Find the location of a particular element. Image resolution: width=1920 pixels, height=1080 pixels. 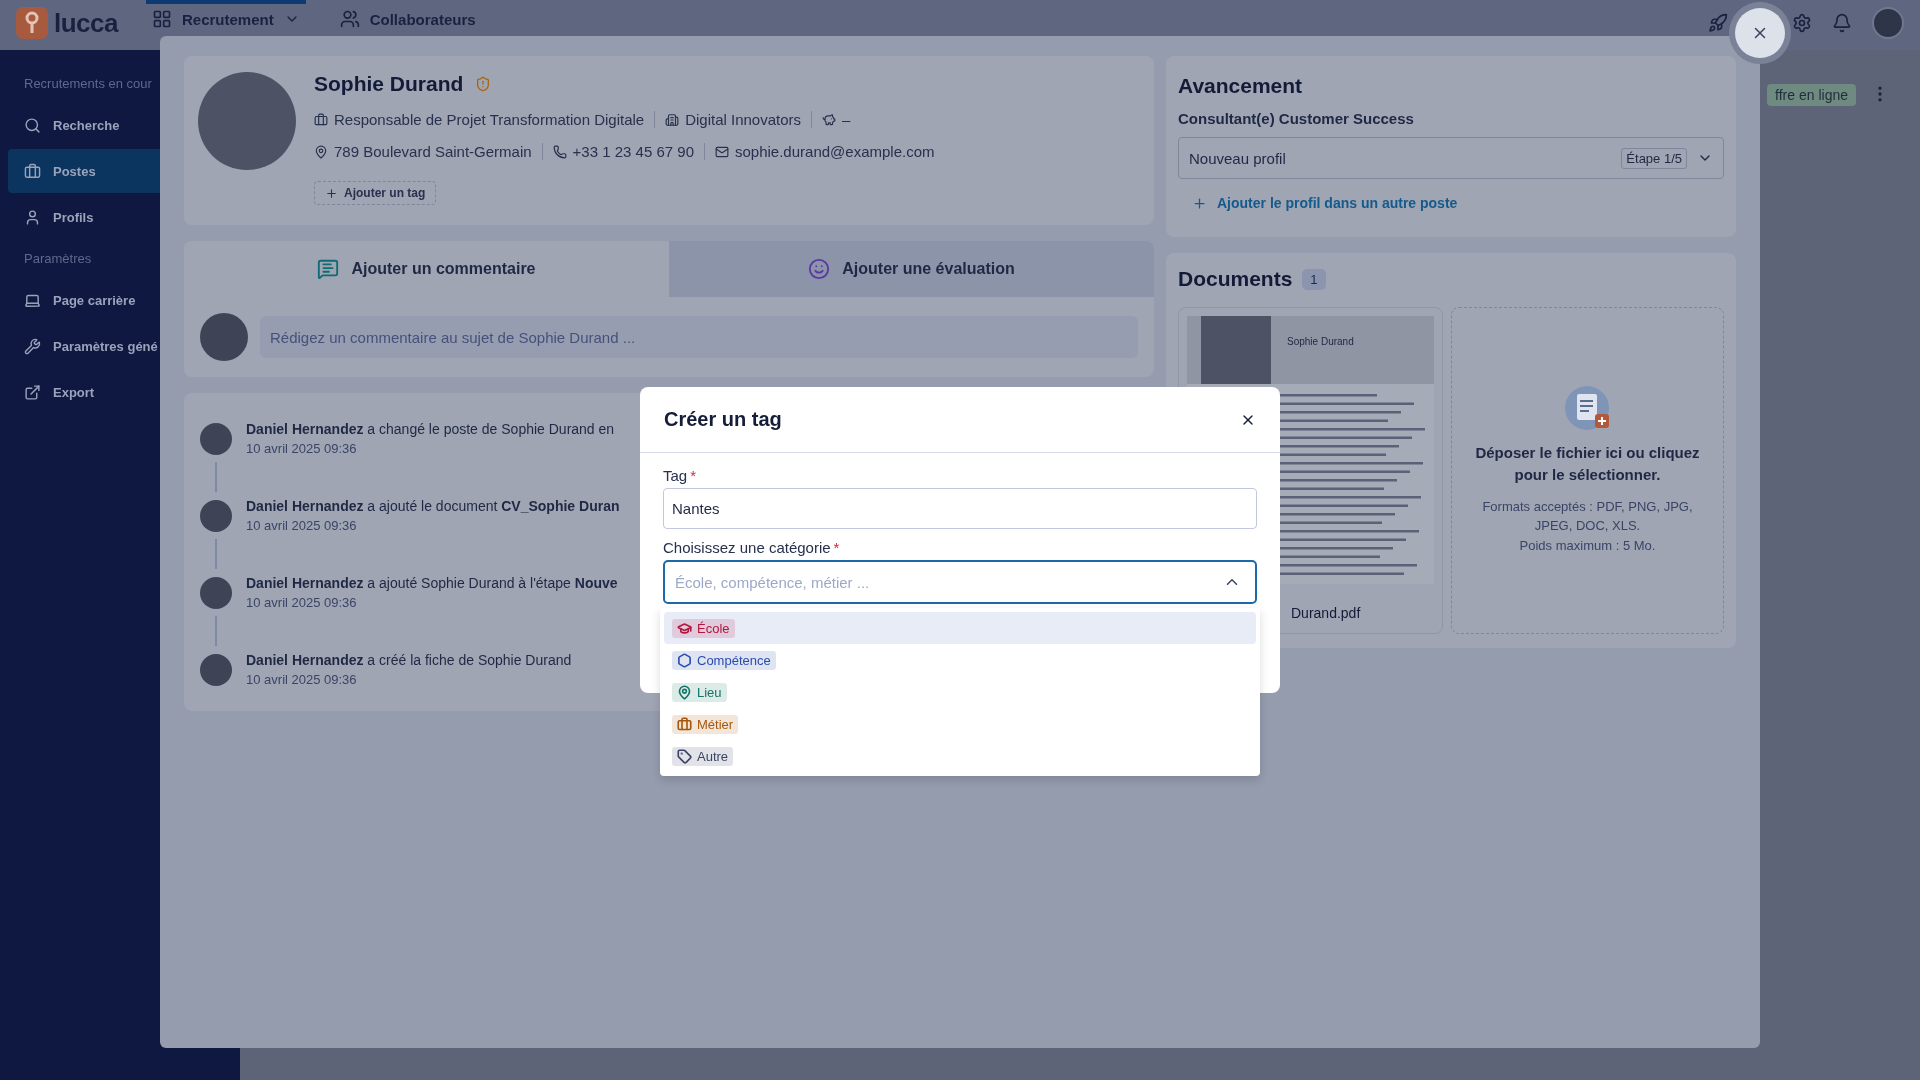

building-icon is located at coordinates (672, 119).